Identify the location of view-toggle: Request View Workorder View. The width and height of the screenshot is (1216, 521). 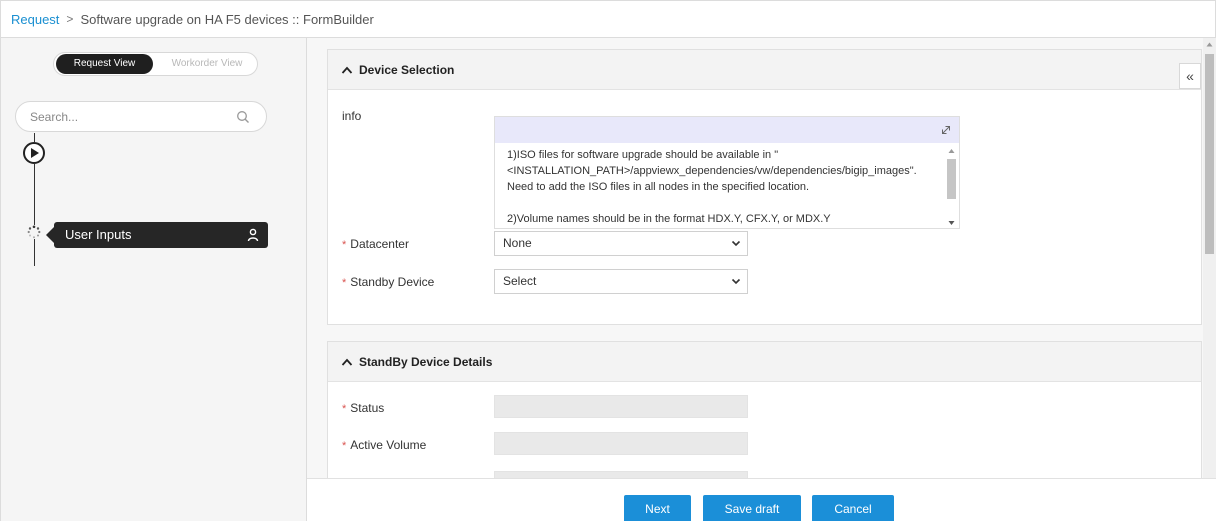
(155, 64).